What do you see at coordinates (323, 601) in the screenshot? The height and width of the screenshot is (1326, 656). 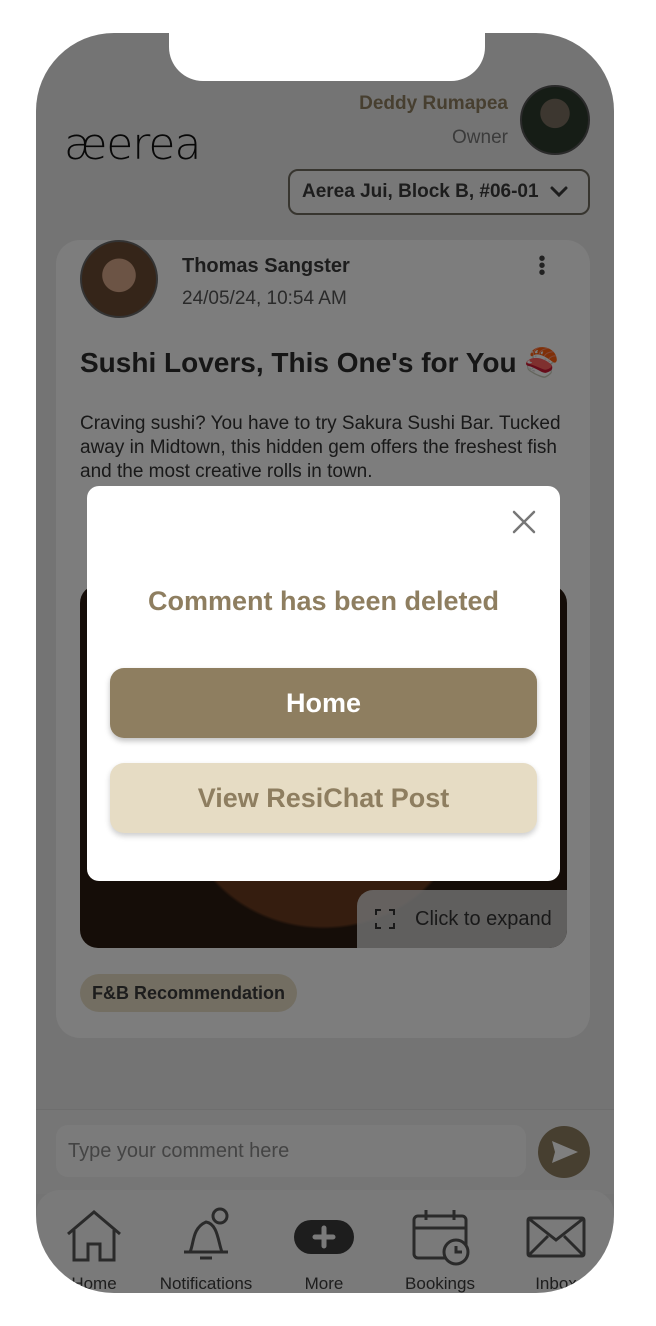 I see `dialog-message: Comment has been deleted` at bounding box center [323, 601].